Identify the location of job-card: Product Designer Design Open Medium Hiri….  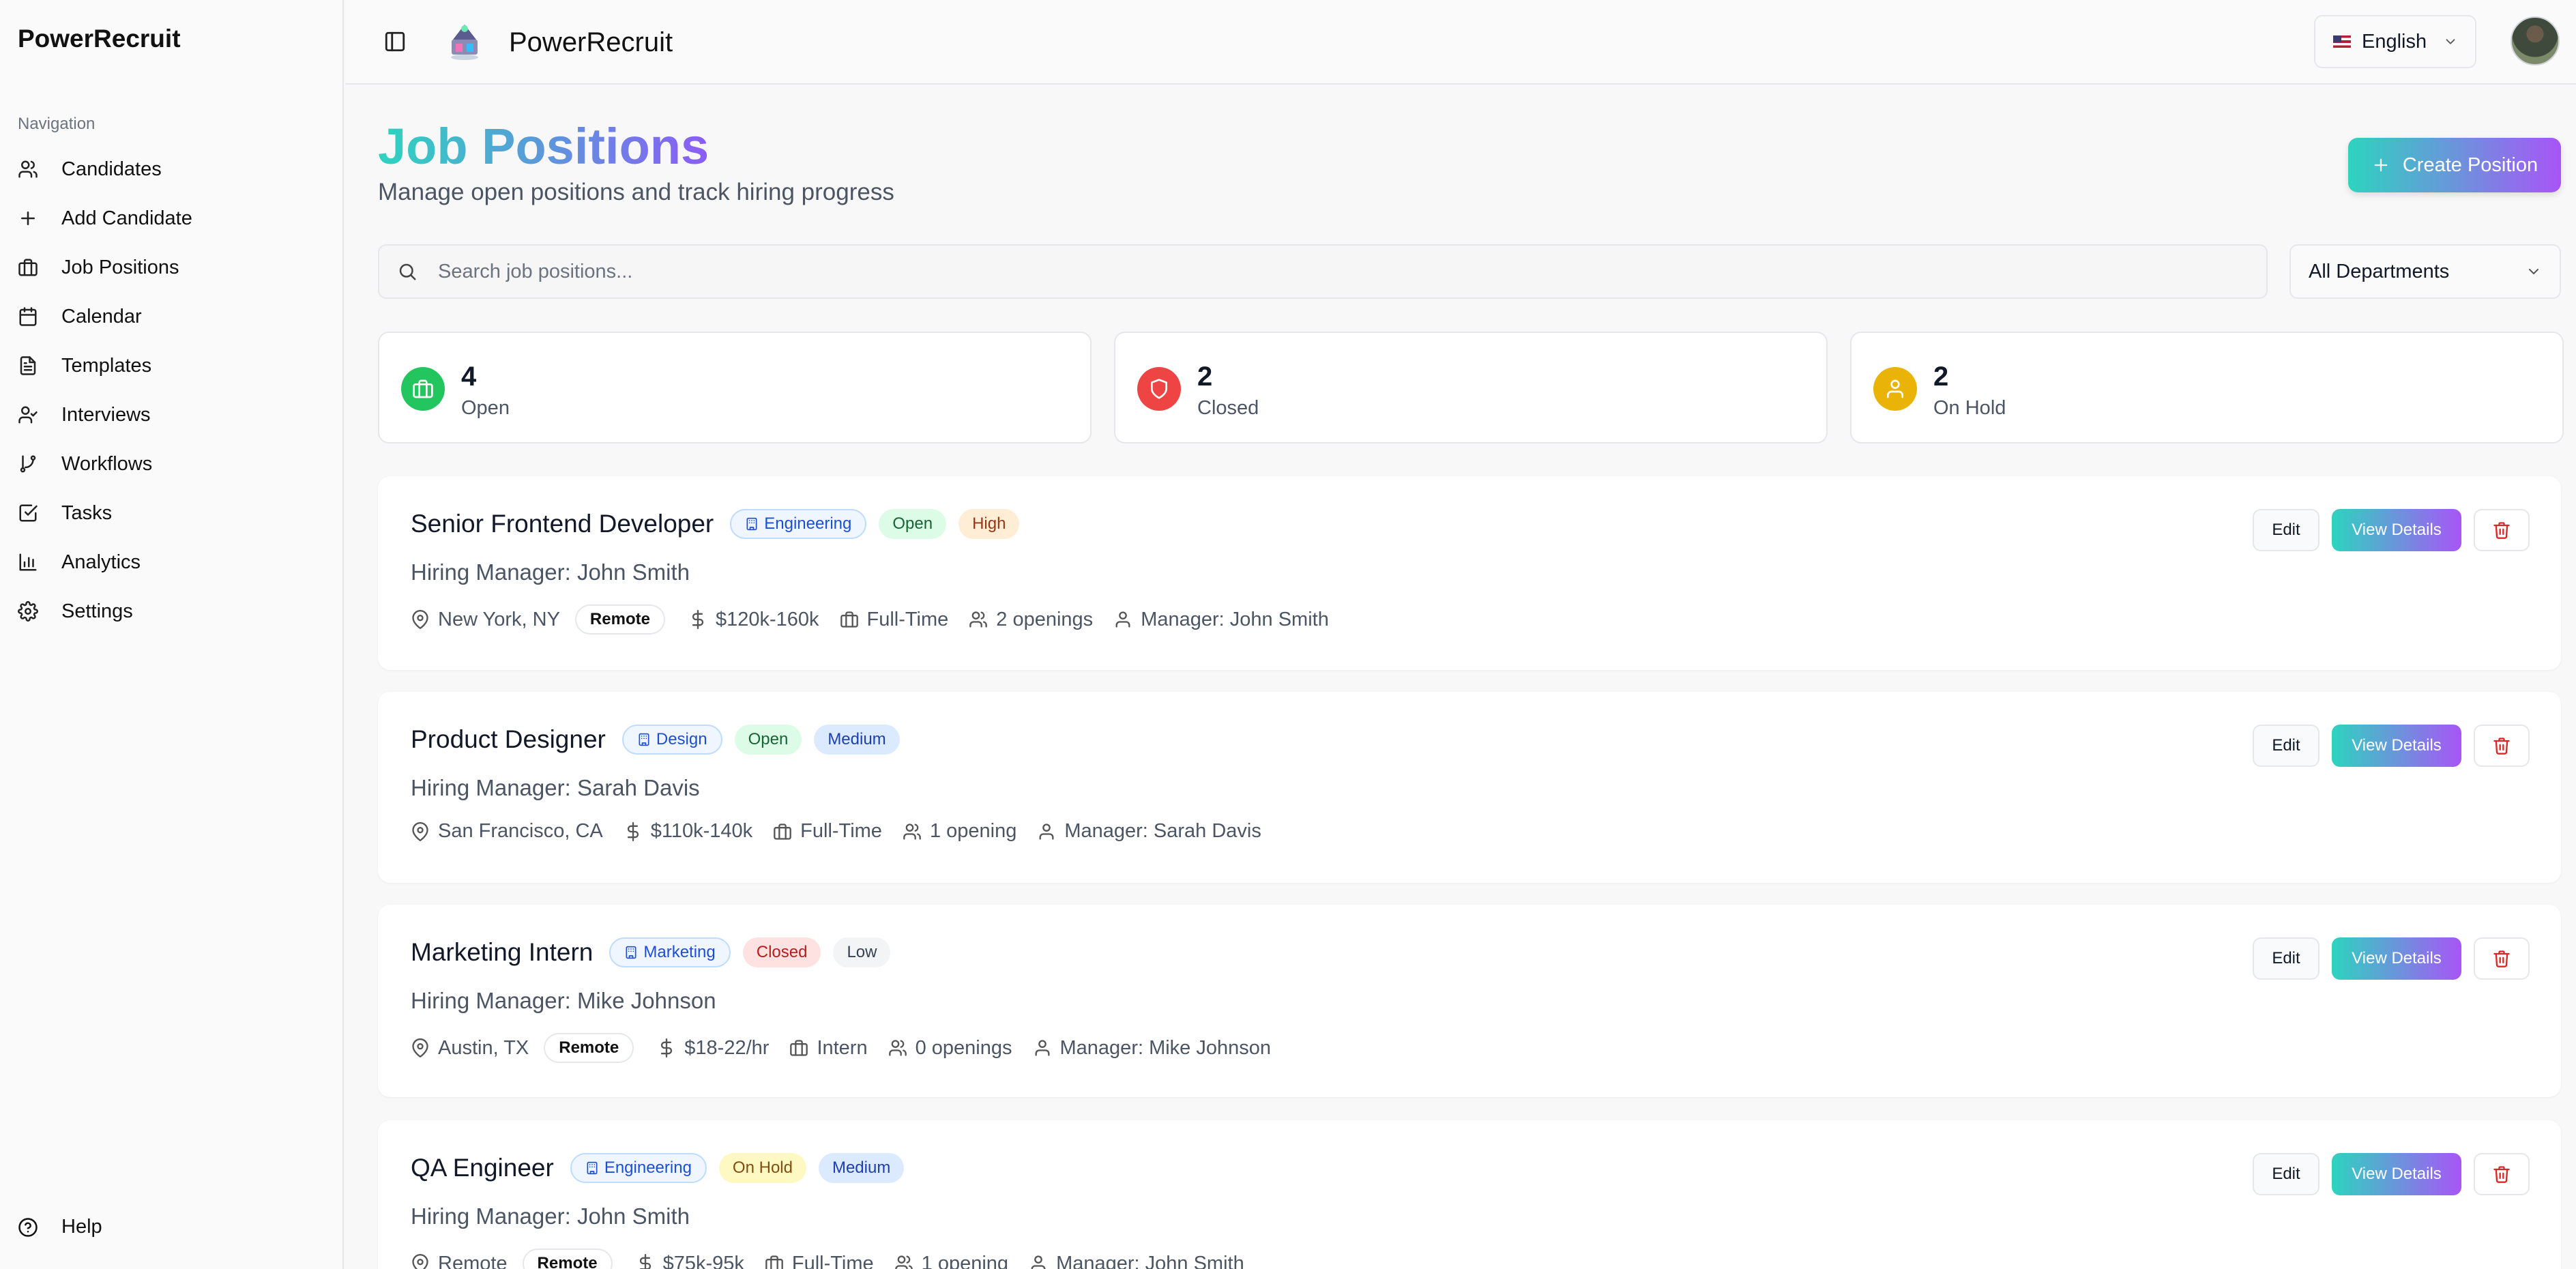
(1469, 787).